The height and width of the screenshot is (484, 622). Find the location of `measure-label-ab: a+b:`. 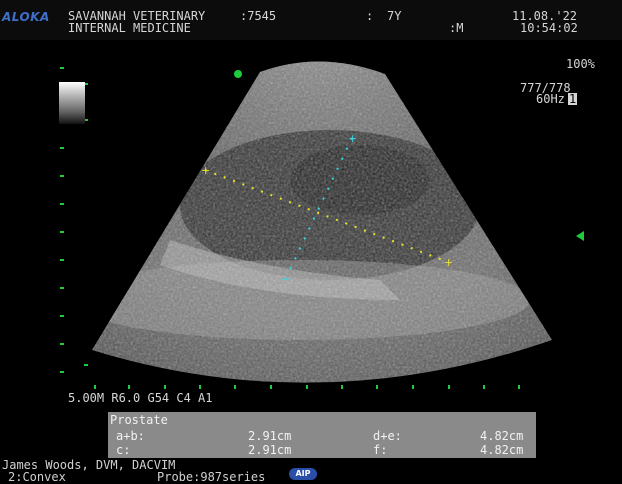

measure-label-ab: a+b: is located at coordinates (130, 436).